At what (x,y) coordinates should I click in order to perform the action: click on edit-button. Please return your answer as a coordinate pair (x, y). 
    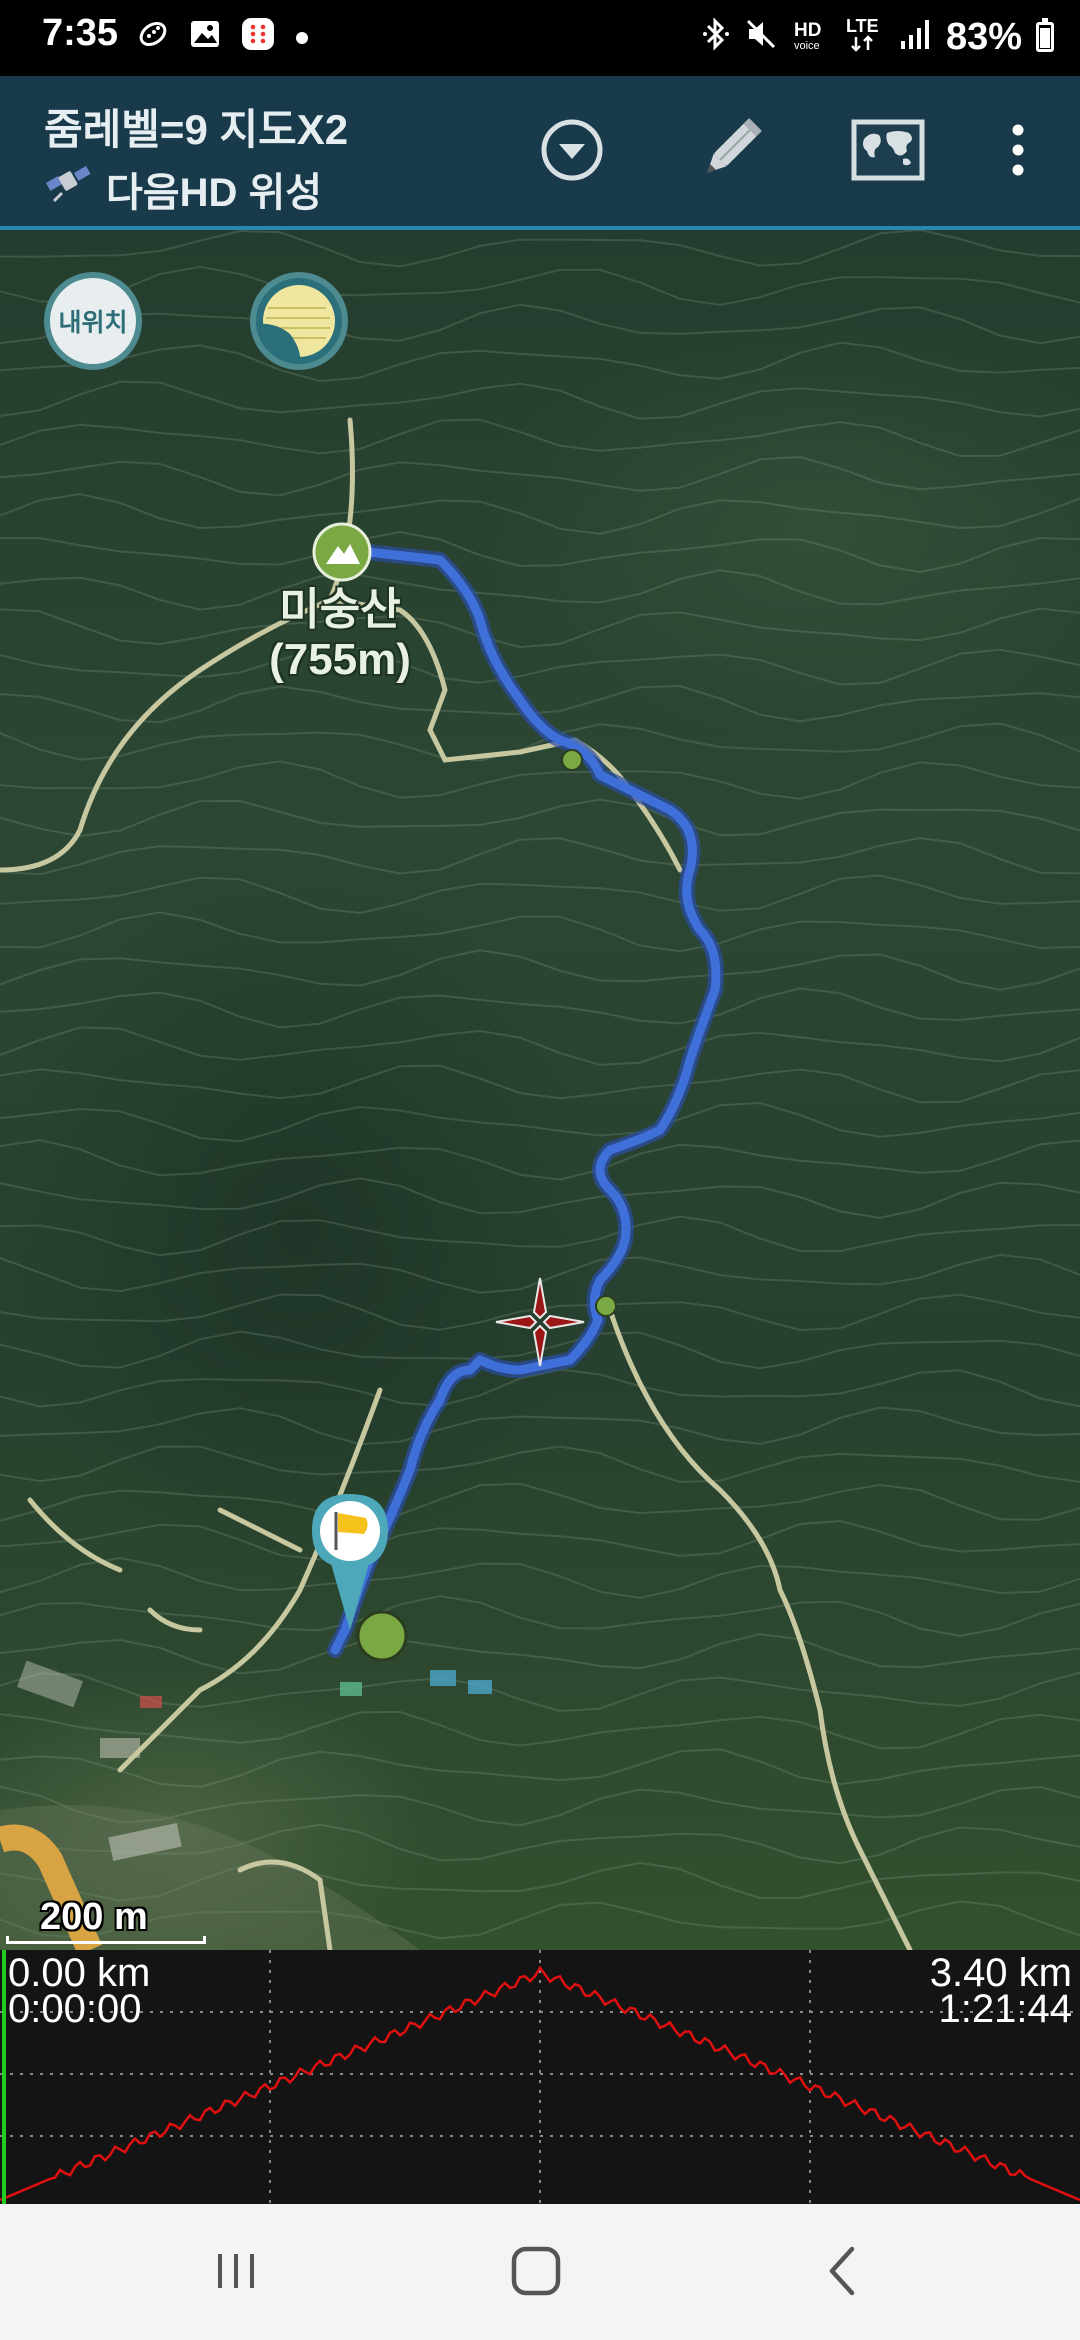
    Looking at the image, I should click on (730, 152).